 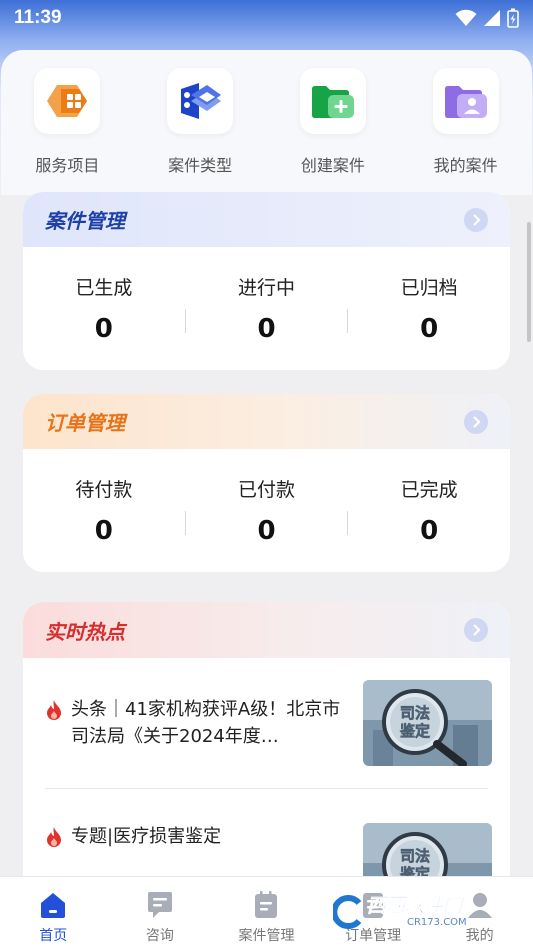 I want to click on service-items-icon, so click(x=67, y=101).